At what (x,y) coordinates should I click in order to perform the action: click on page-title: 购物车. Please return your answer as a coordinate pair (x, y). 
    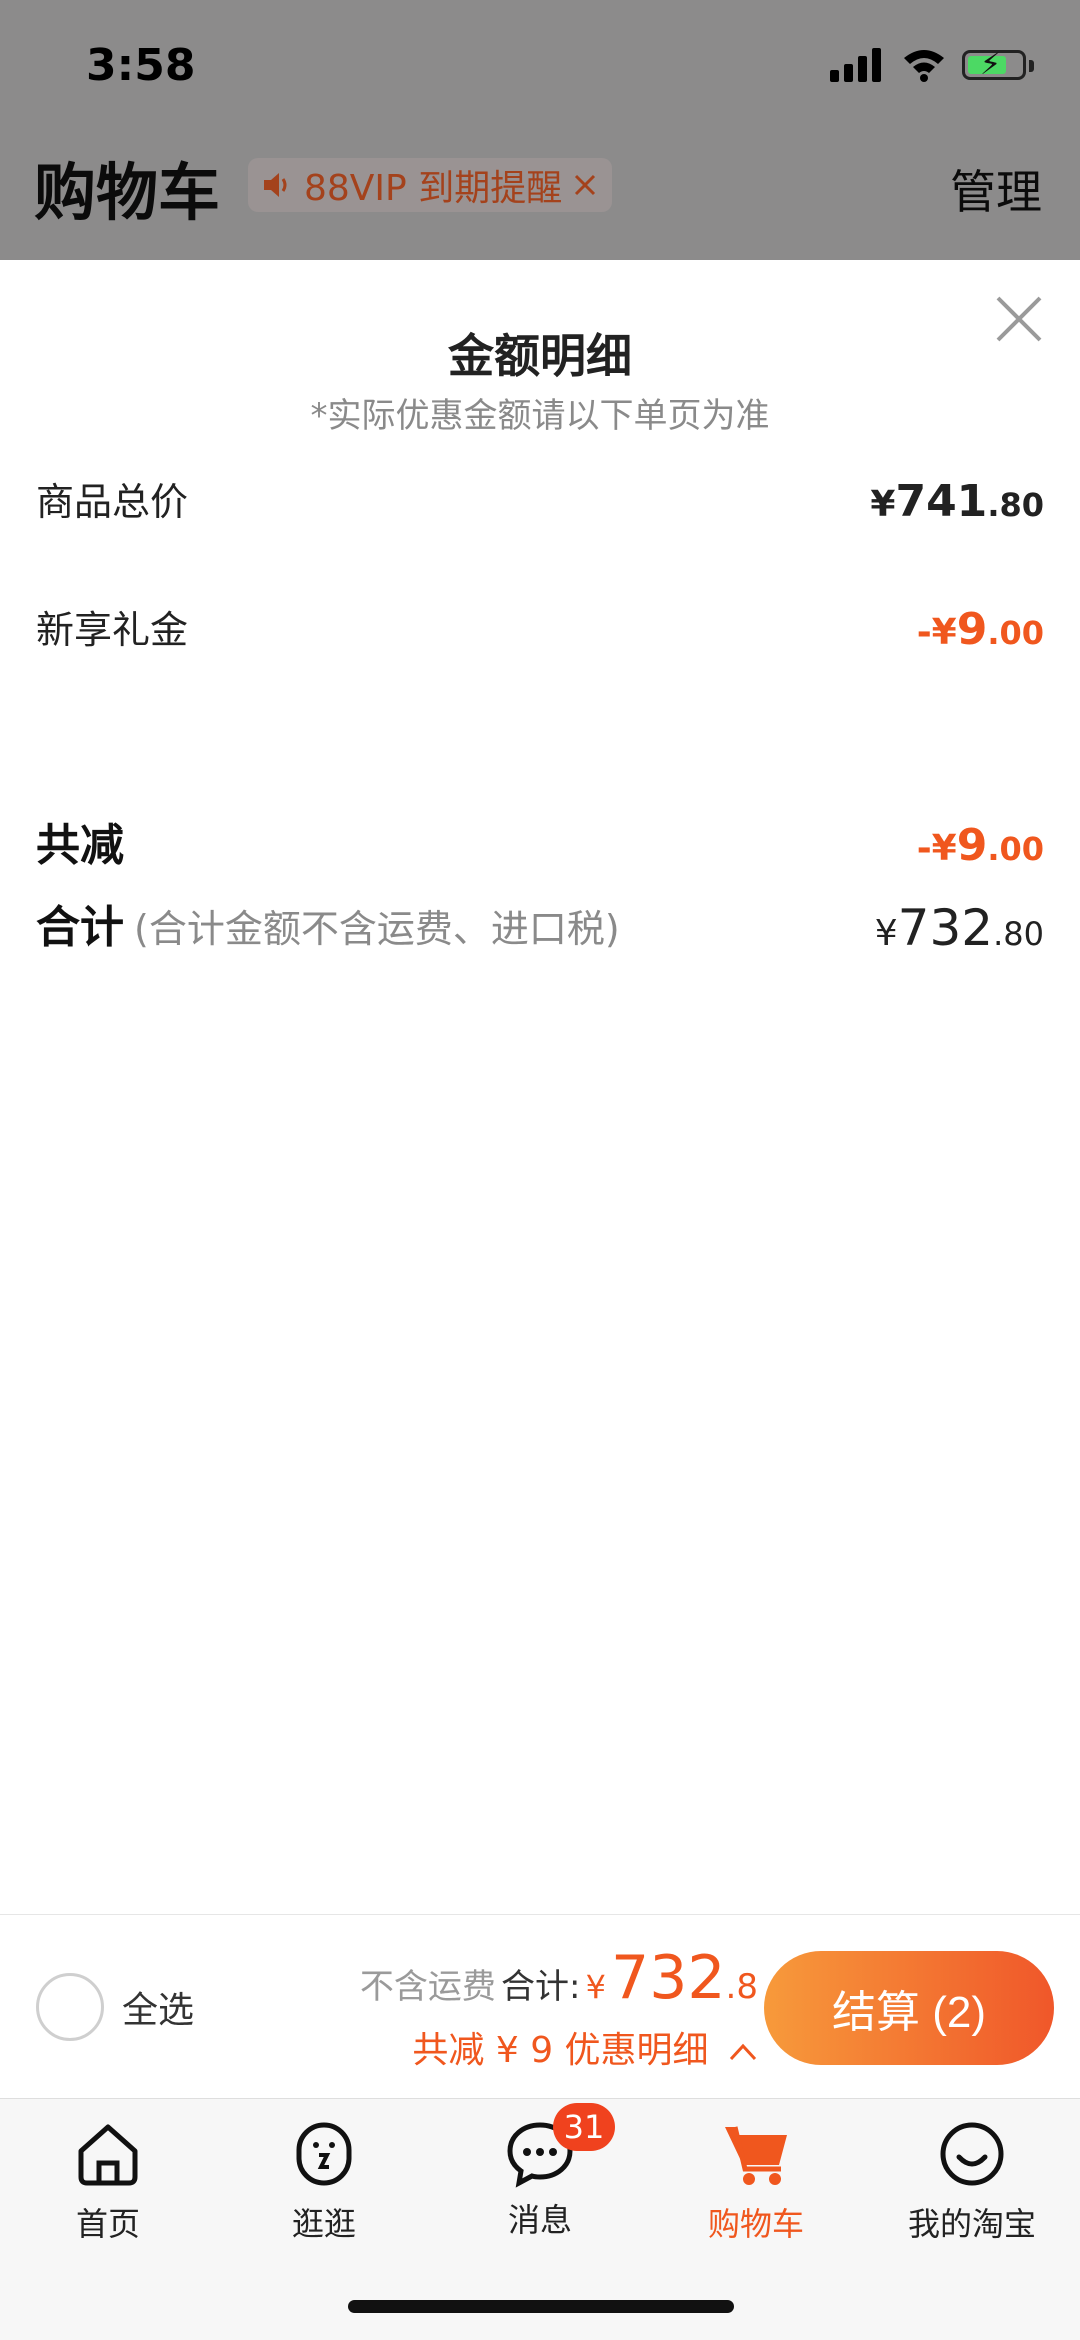
    Looking at the image, I should click on (127, 192).